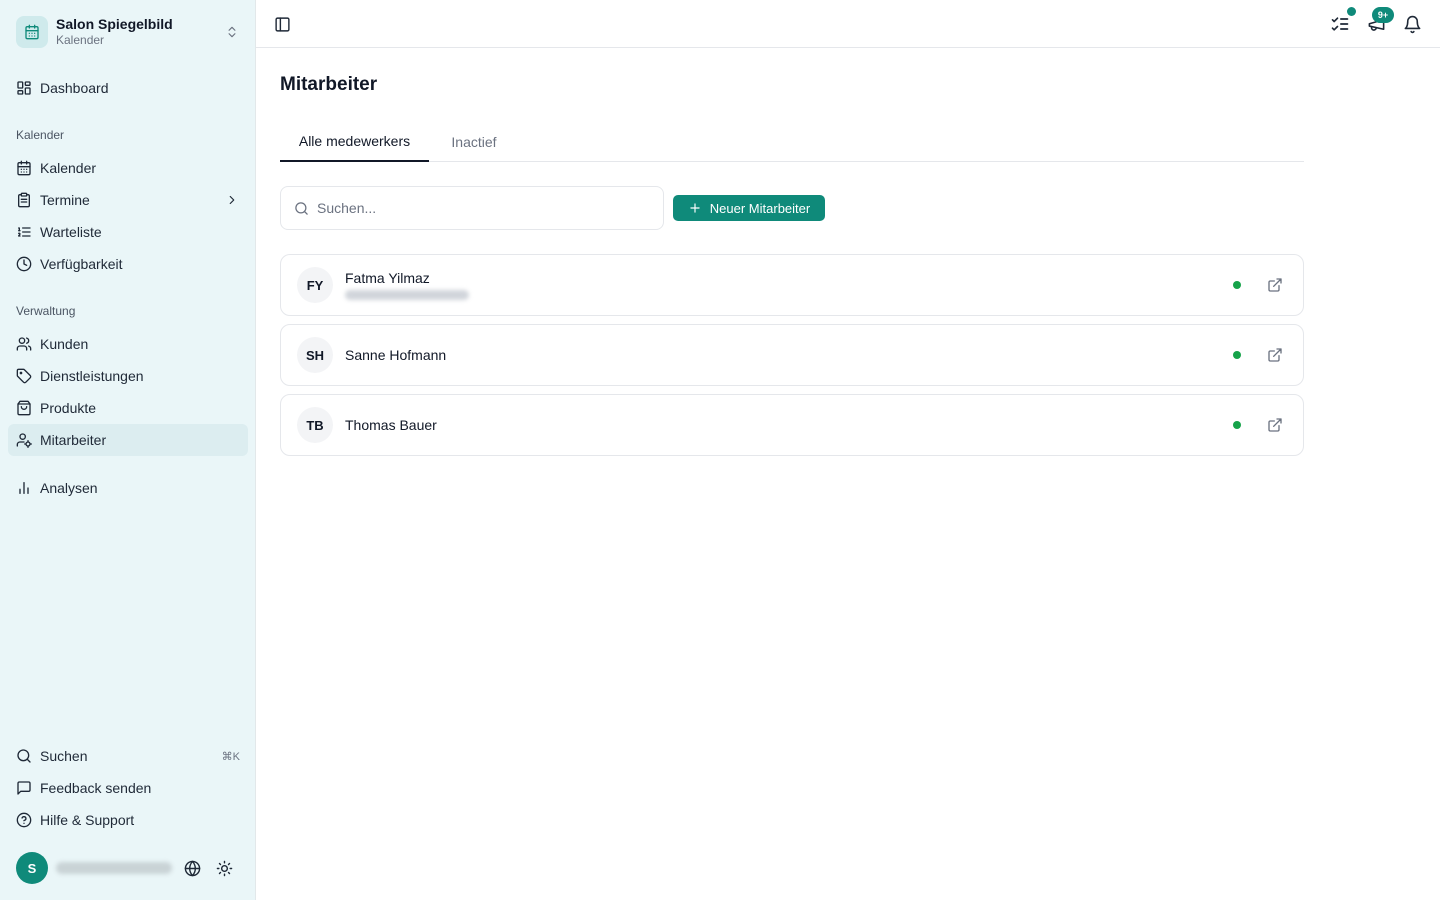 The image size is (1440, 900). Describe the element at coordinates (282, 24) in the screenshot. I see `sidebar-toggle-icon` at that location.